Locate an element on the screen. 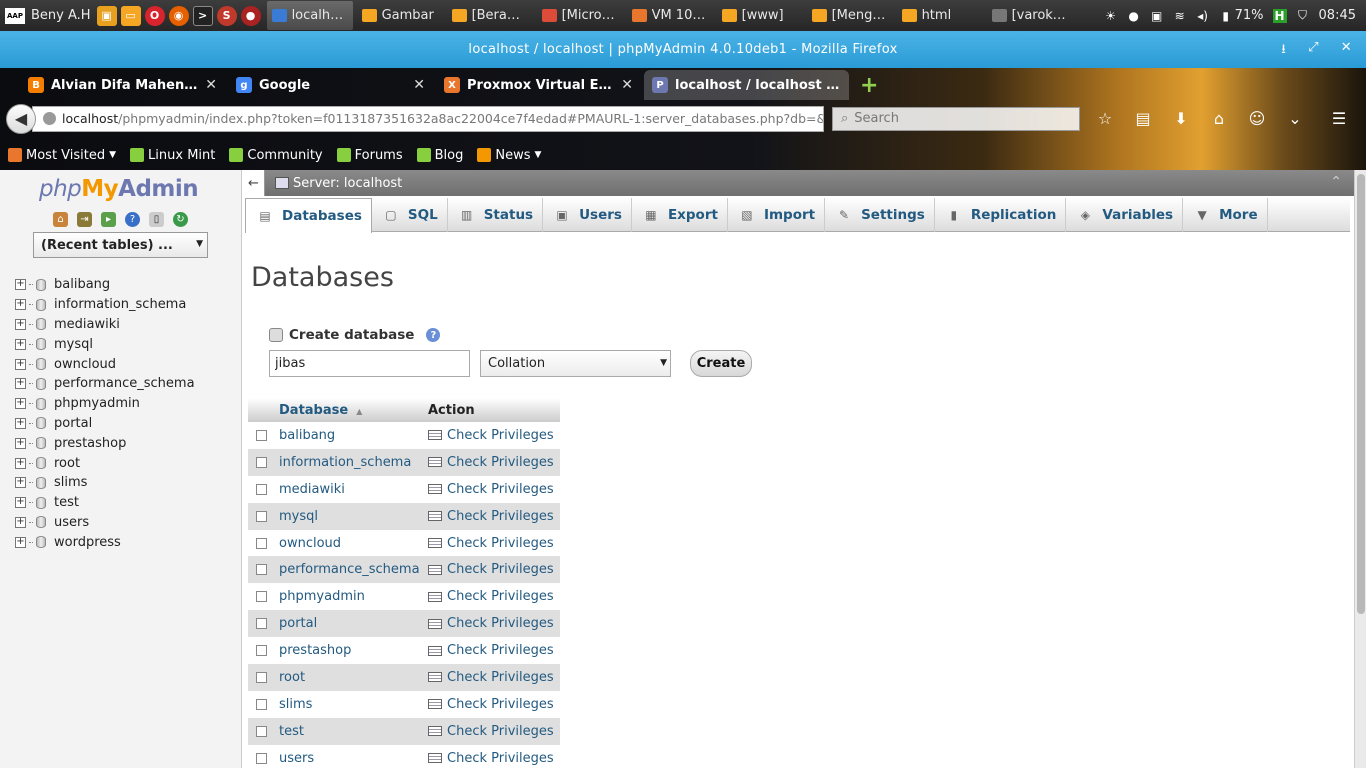 The width and height of the screenshot is (1366, 768). database-name-link: information_schema is located at coordinates (349, 462).